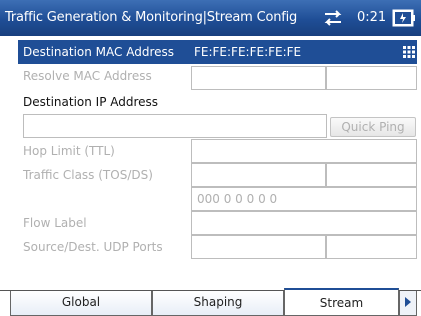 This screenshot has width=421, height=316. I want to click on flow-label-label: Flow Label, so click(55, 223).